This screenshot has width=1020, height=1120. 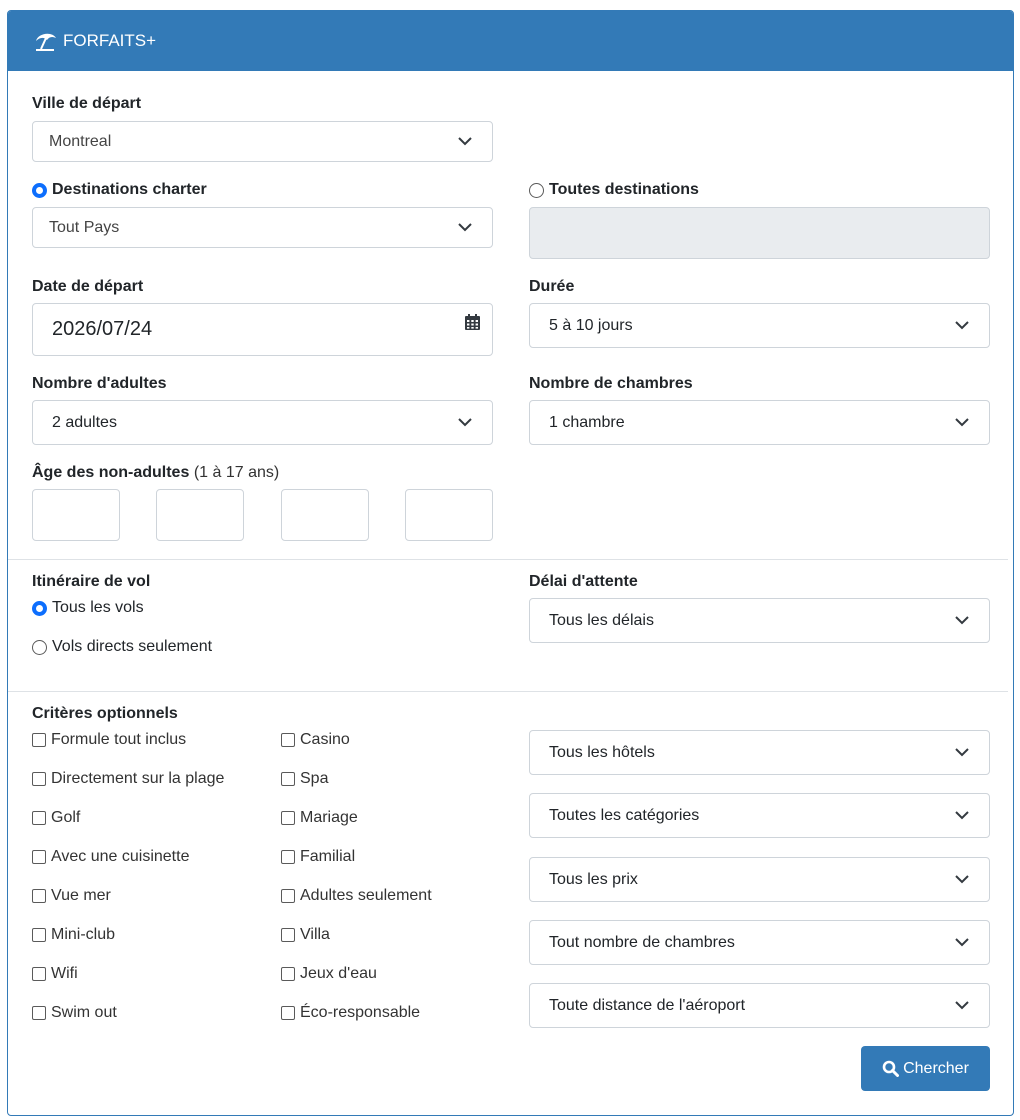 I want to click on criteria-checkbox: Wifi, so click(x=55, y=974).